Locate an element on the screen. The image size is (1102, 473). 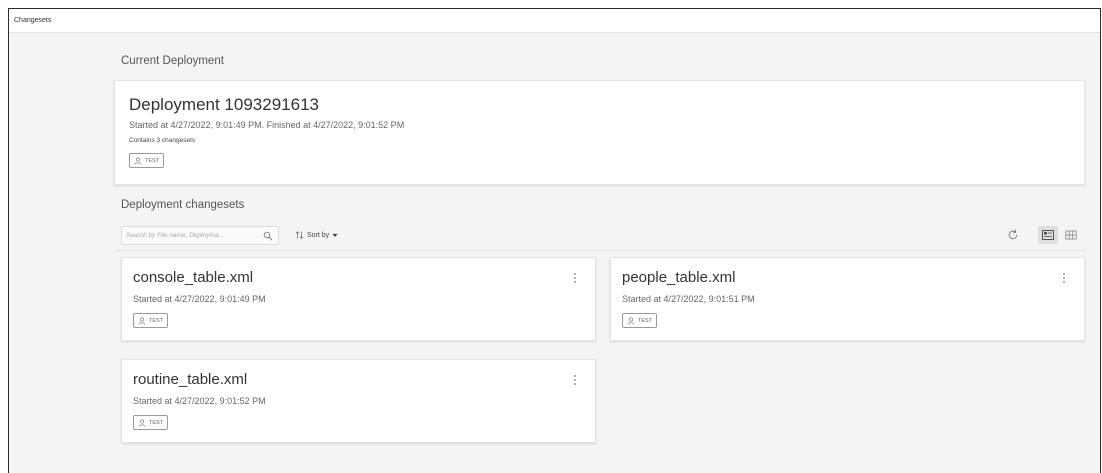
changeset-started: Started at 4/27/2022, 9:01:52 PM is located at coordinates (199, 401).